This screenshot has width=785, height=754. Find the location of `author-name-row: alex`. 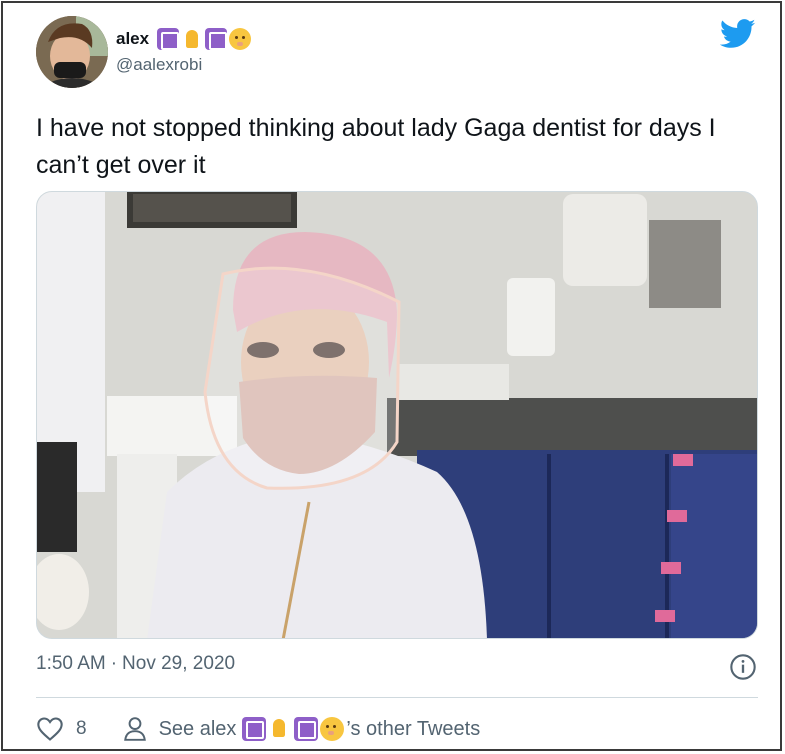

author-name-row: alex is located at coordinates (184, 39).